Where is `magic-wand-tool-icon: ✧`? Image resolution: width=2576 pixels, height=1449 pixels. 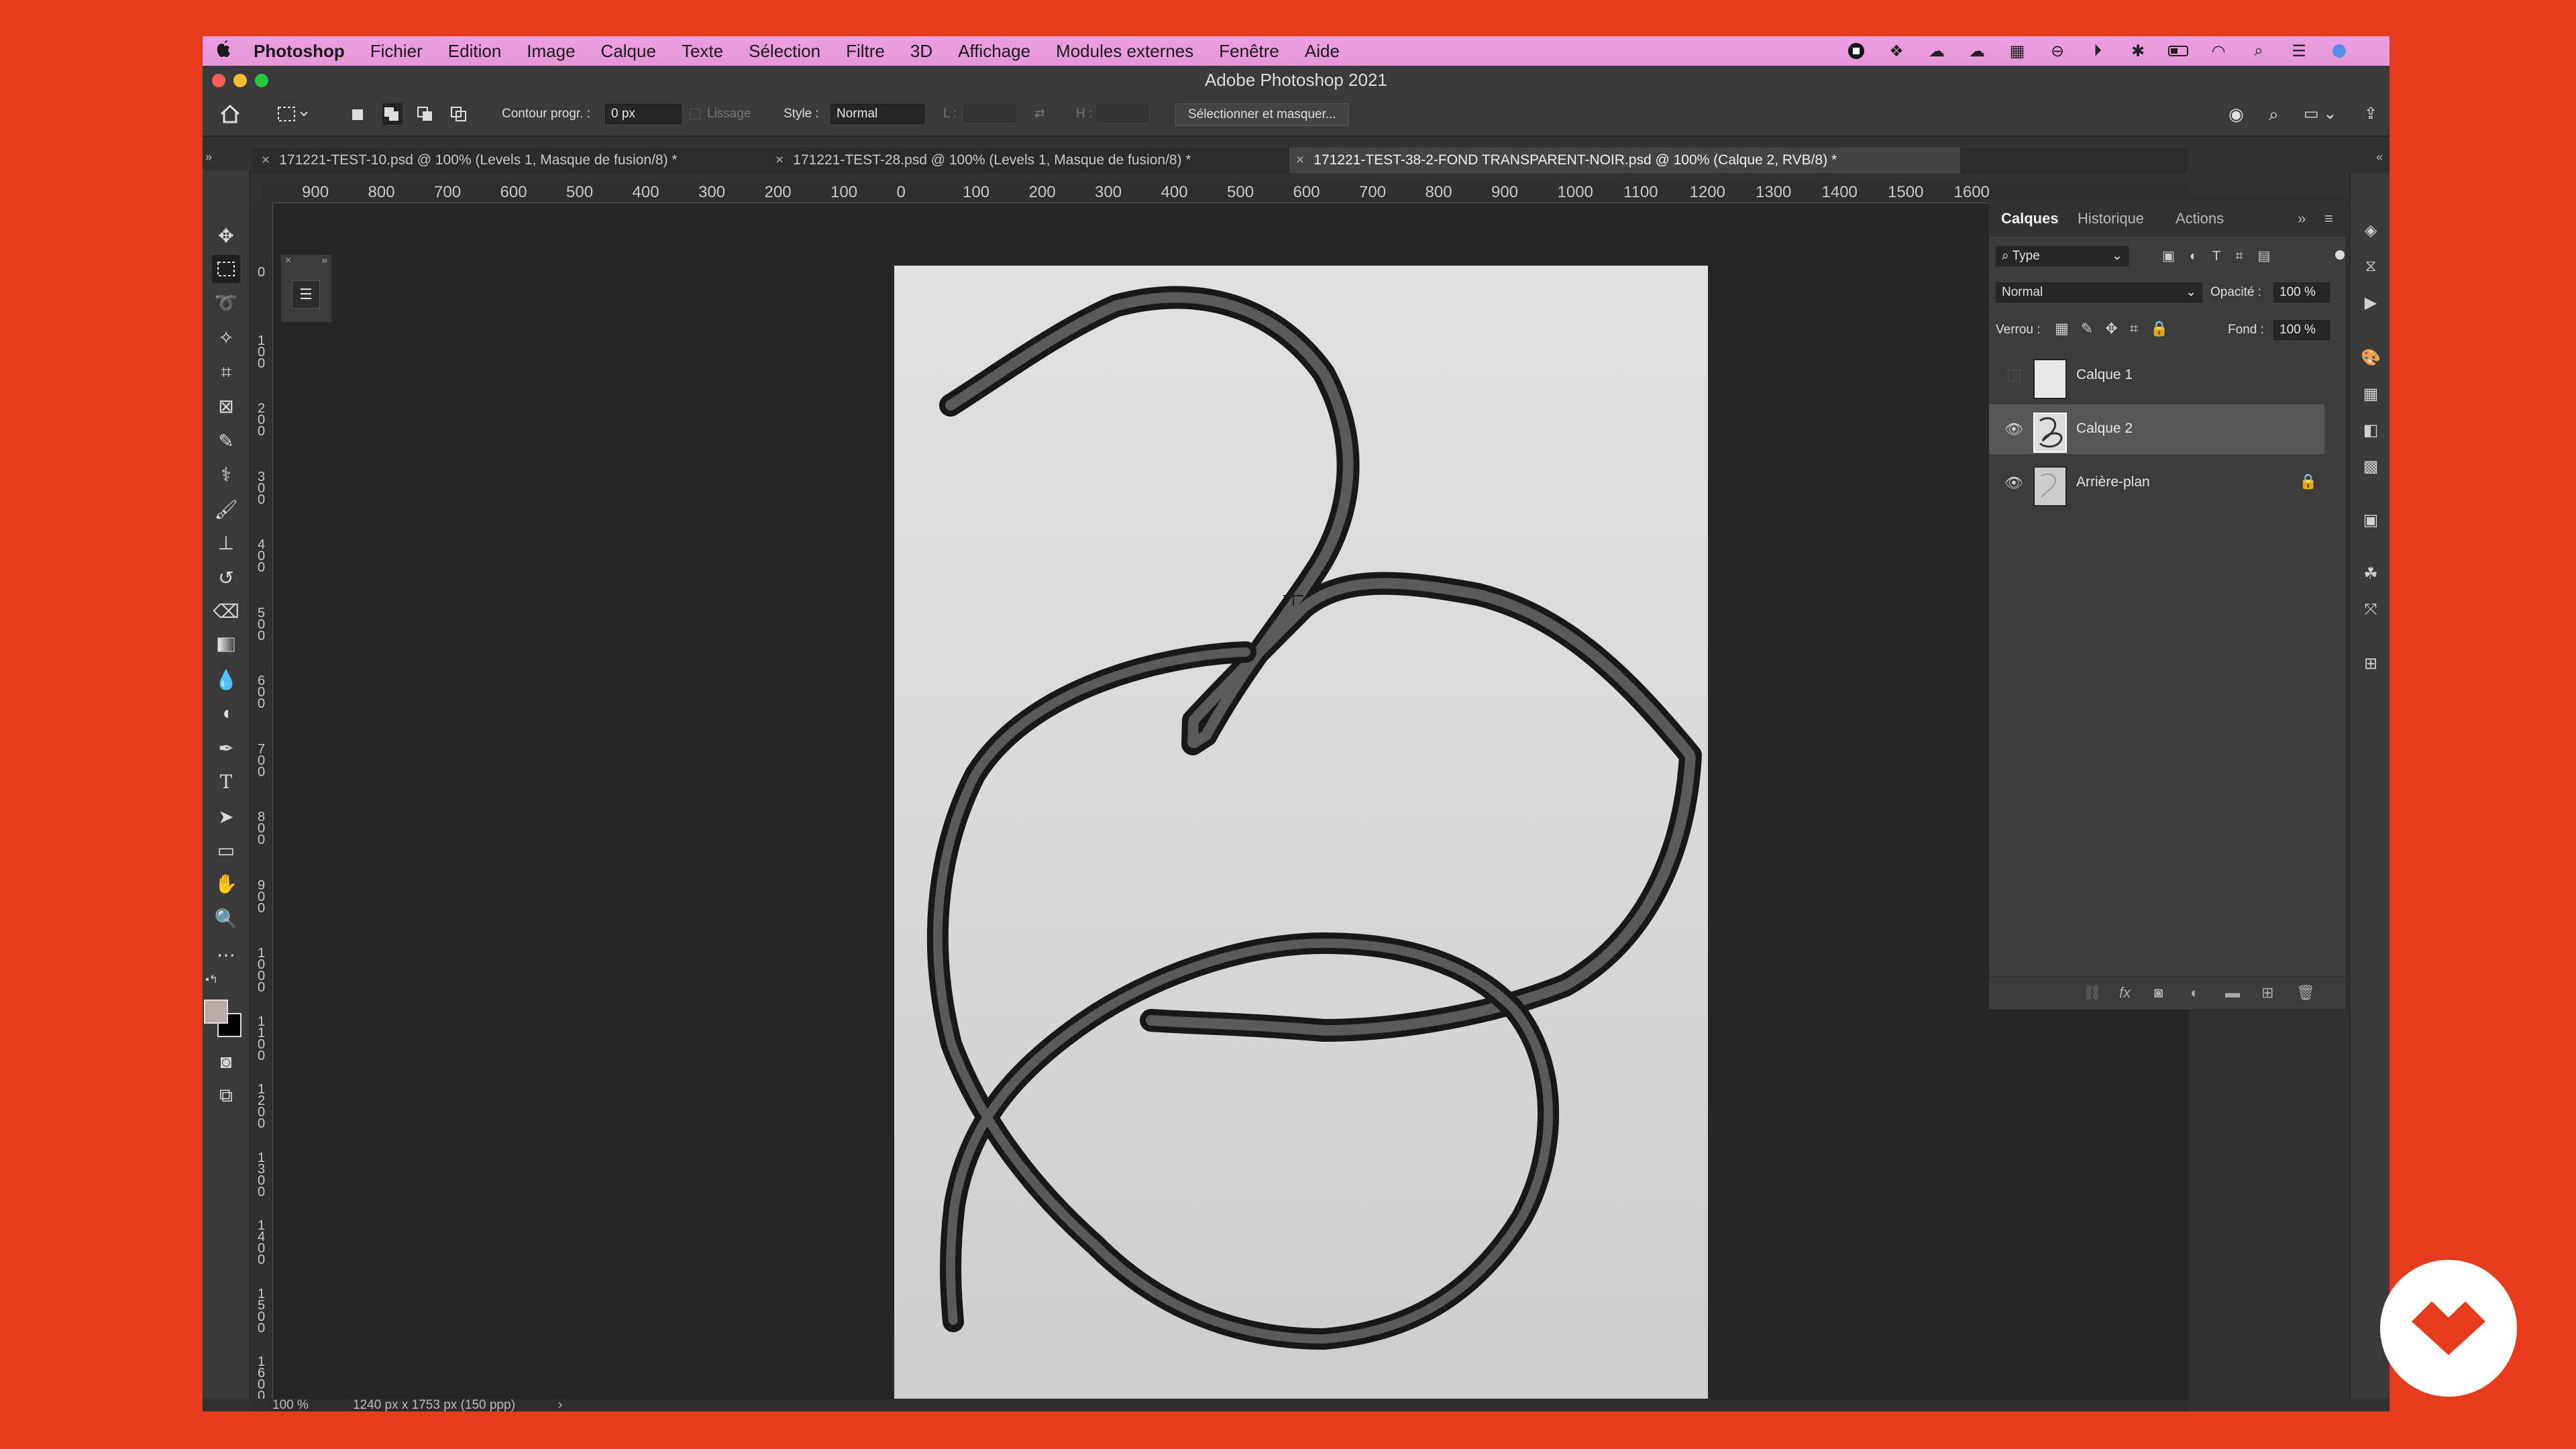
magic-wand-tool-icon: ✧ is located at coordinates (226, 337).